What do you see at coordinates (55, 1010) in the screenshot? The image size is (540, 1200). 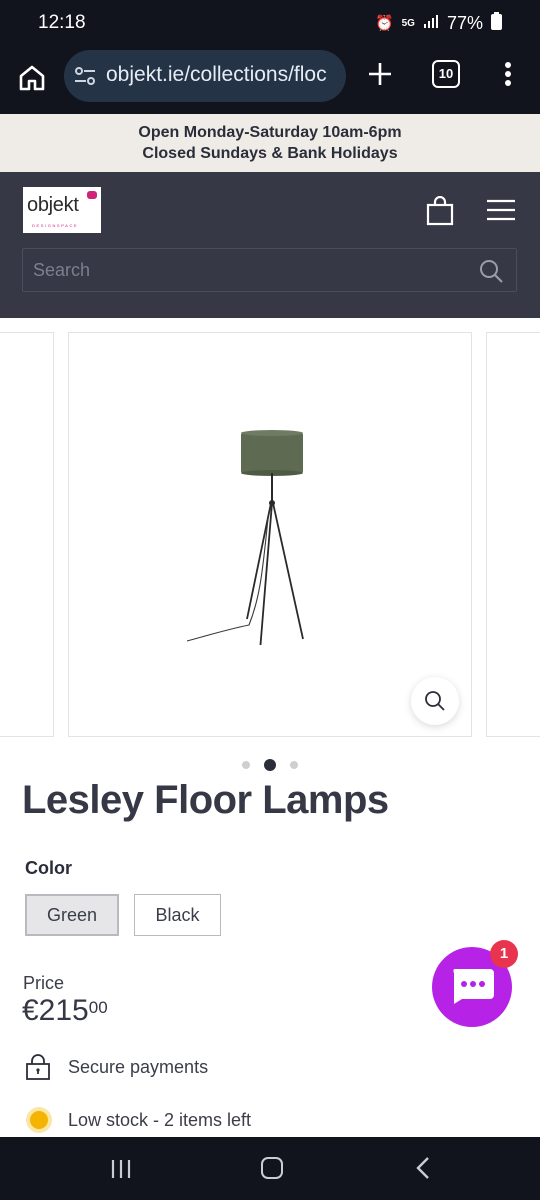 I see `price-main: €215` at bounding box center [55, 1010].